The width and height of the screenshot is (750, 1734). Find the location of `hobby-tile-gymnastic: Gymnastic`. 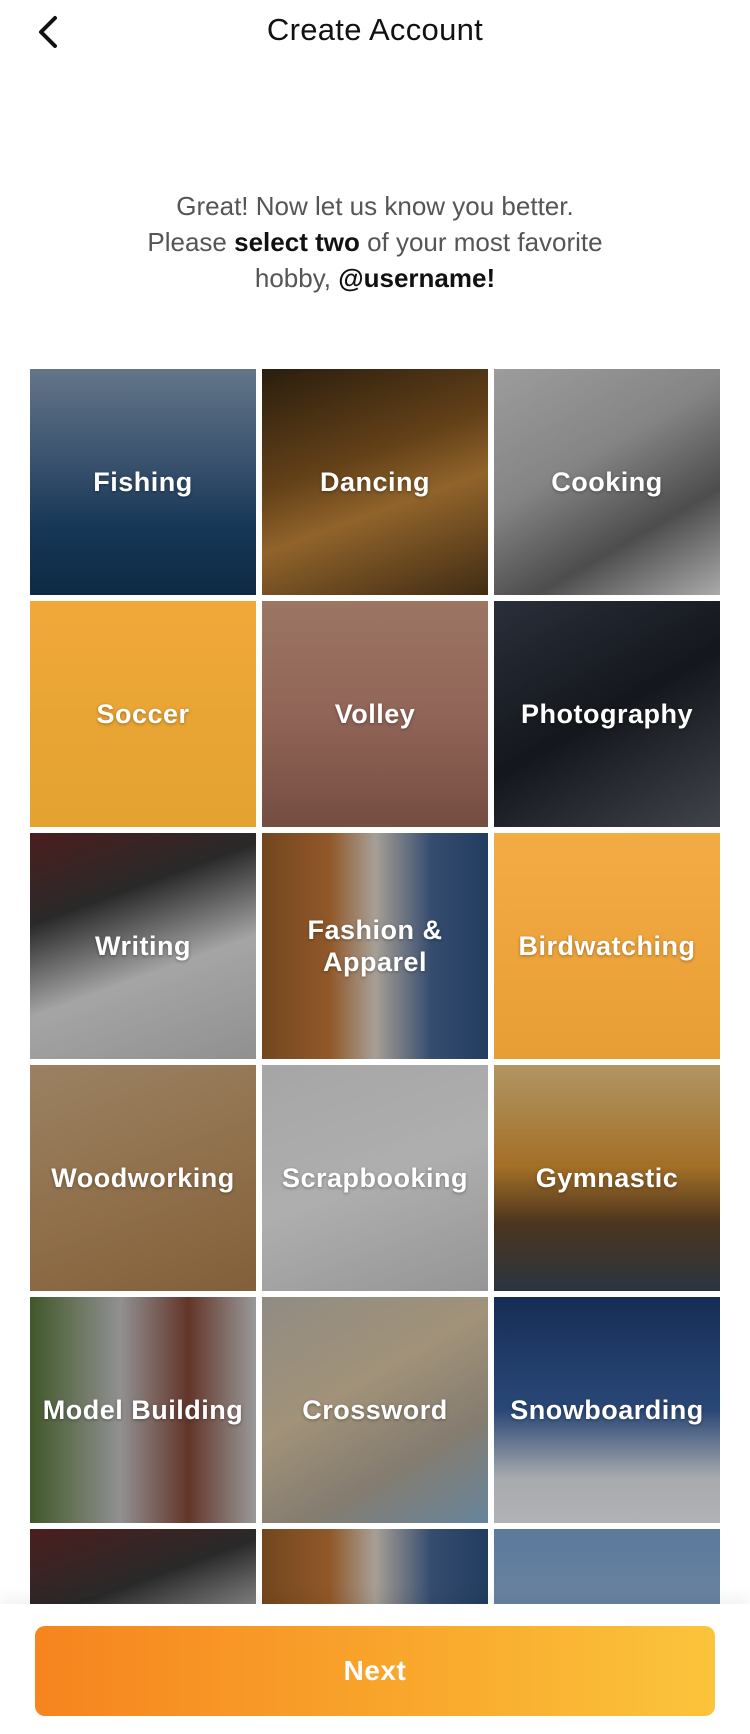

hobby-tile-gymnastic: Gymnastic is located at coordinates (607, 1178).